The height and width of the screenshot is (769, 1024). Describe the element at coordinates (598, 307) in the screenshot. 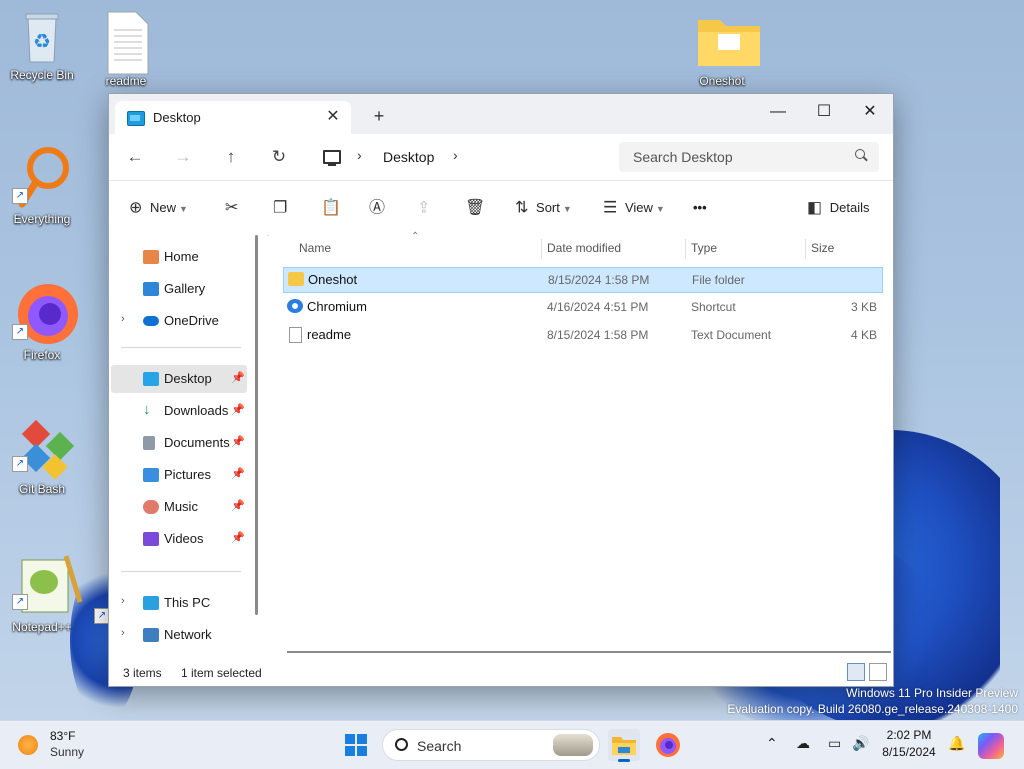

I see `file-date: 4/16/2024 4:51 PM` at that location.